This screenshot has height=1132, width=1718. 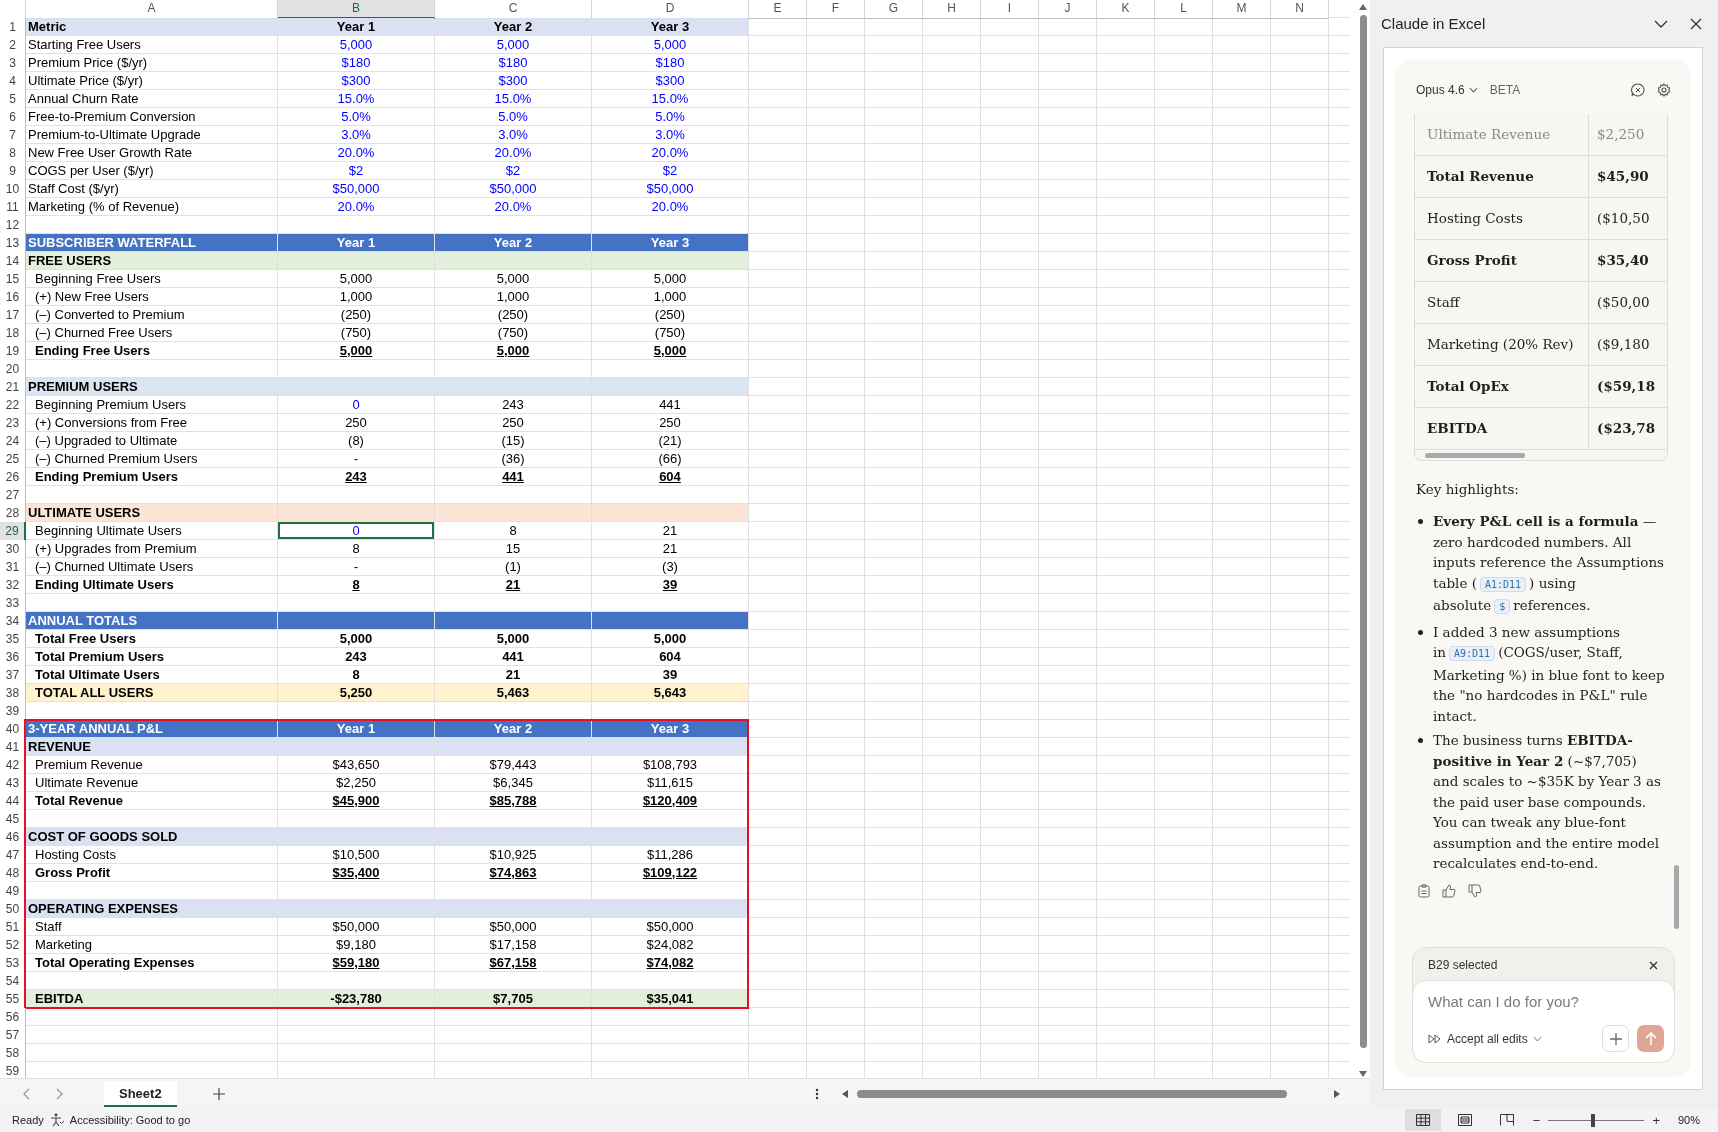 I want to click on column-header: F, so click(x=836, y=9).